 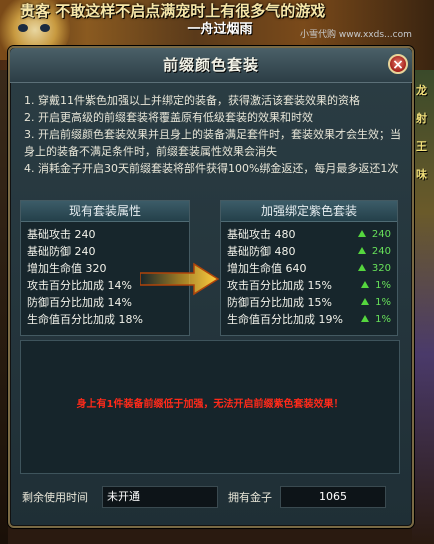 I want to click on attribute-row: 基础攻击 240, so click(x=105, y=234).